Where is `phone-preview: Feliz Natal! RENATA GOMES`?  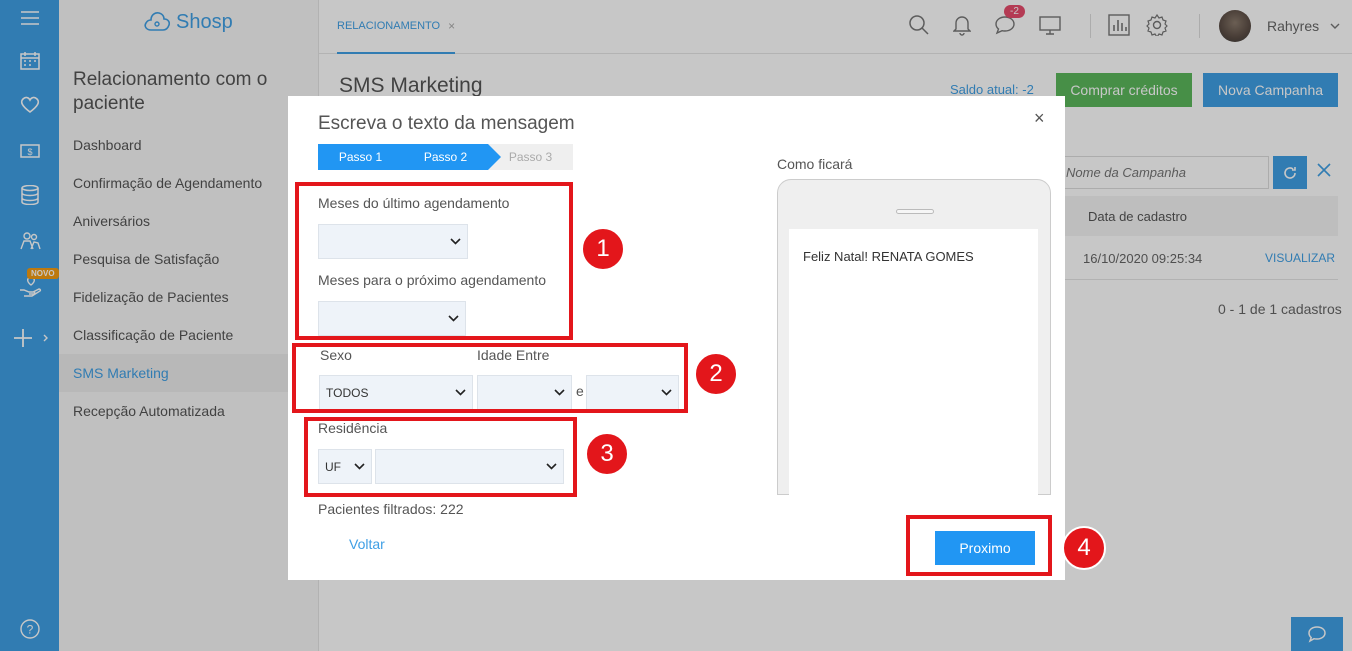 phone-preview: Feliz Natal! RENATA GOMES is located at coordinates (914, 337).